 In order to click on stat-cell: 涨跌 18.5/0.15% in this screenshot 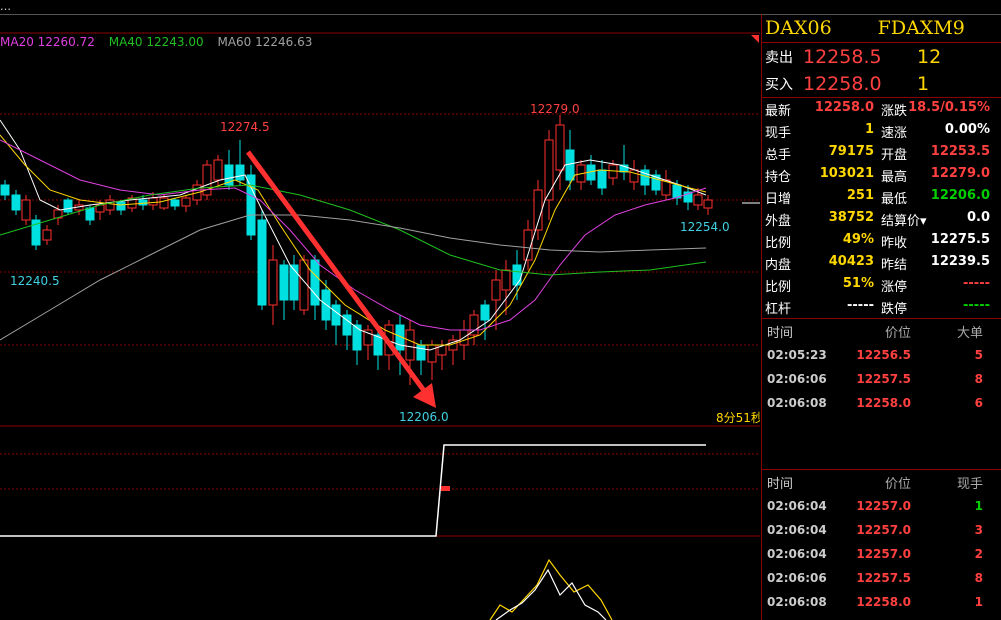, I will do `click(936, 109)`.